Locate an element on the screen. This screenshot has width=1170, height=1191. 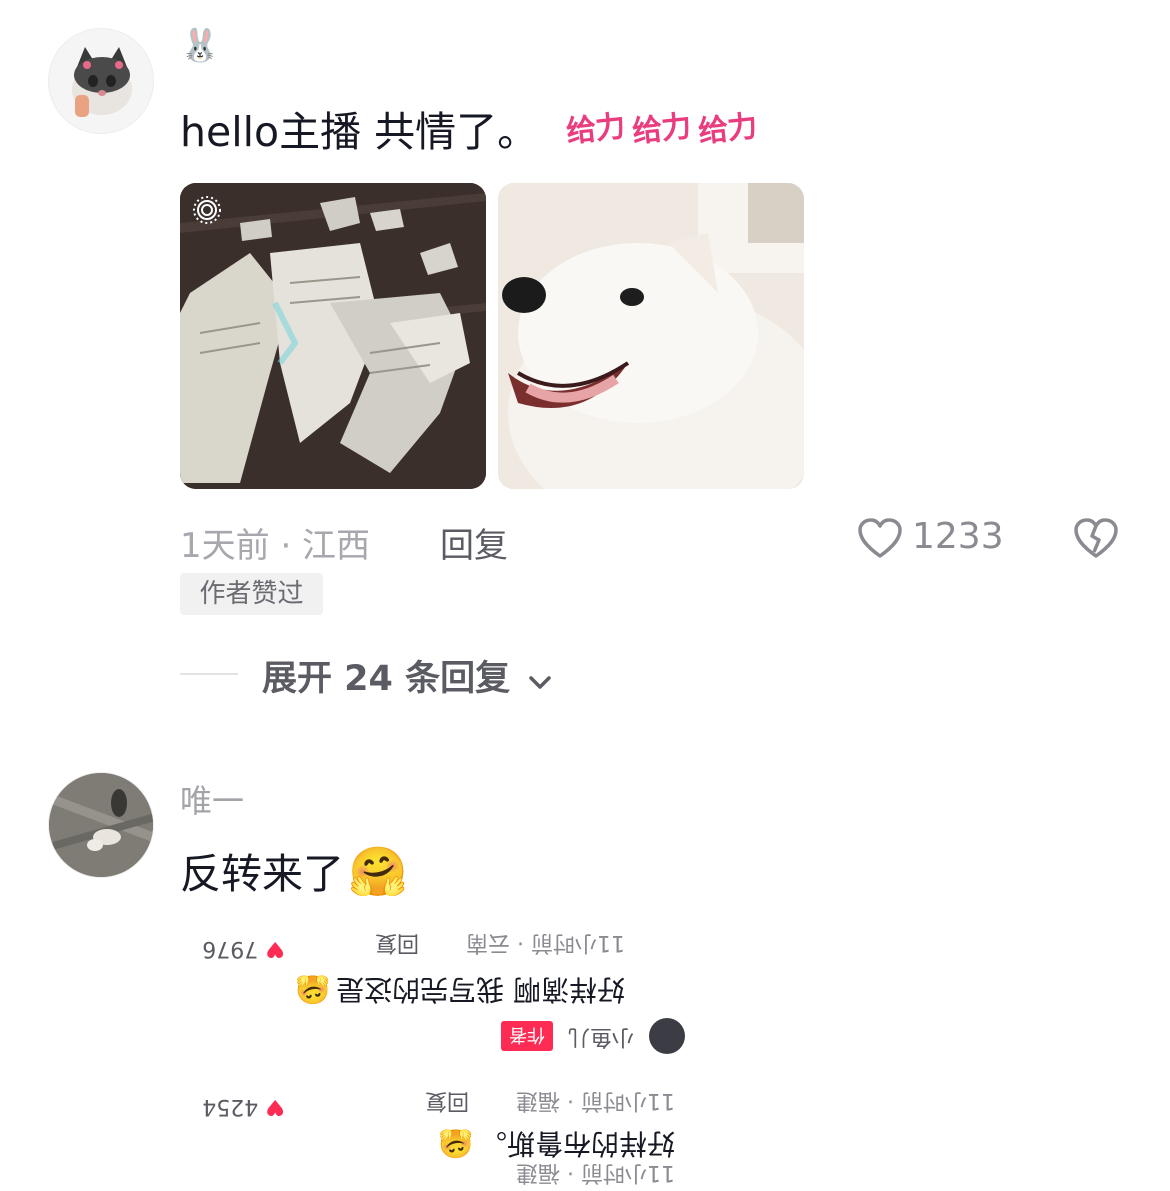
comment-text: 反转来了🤗 is located at coordinates (294, 870).